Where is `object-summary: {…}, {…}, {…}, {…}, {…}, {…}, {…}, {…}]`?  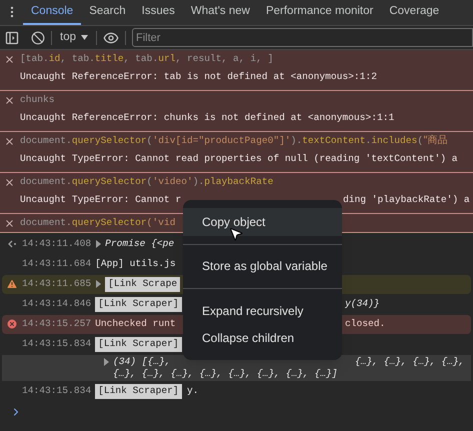
object-summary: {…}, {…}, {…}, {…}, {…}, {…}, {…}, {…}] is located at coordinates (225, 373).